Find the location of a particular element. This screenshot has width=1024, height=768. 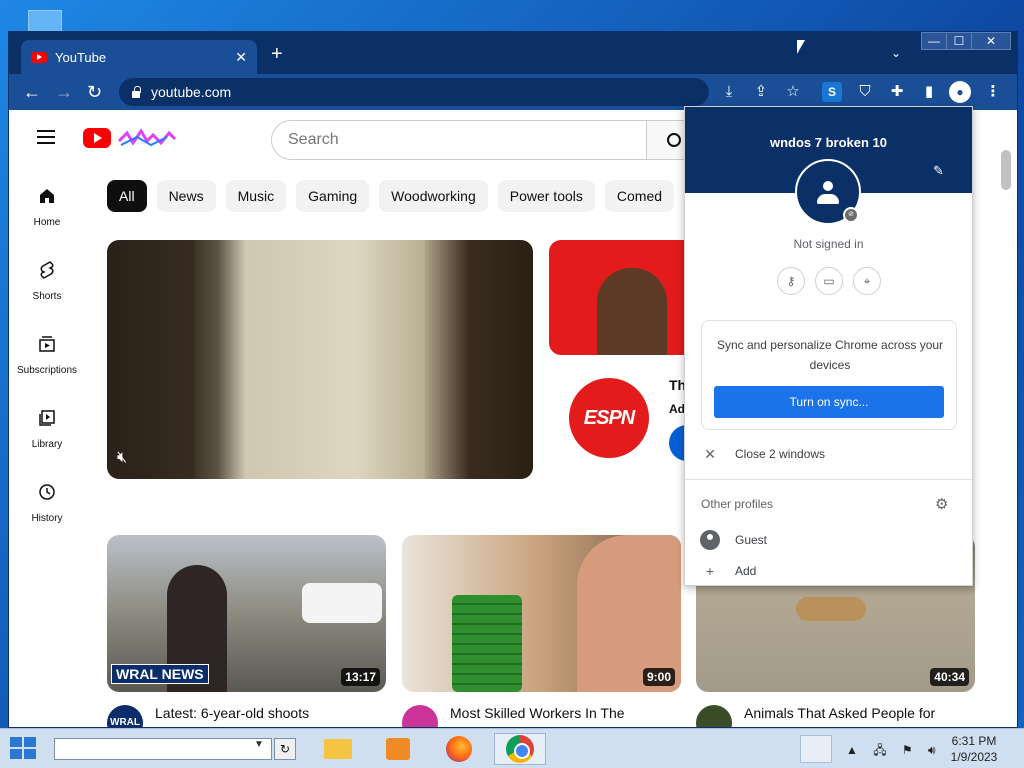

guide-label: Library is located at coordinates (47, 444).